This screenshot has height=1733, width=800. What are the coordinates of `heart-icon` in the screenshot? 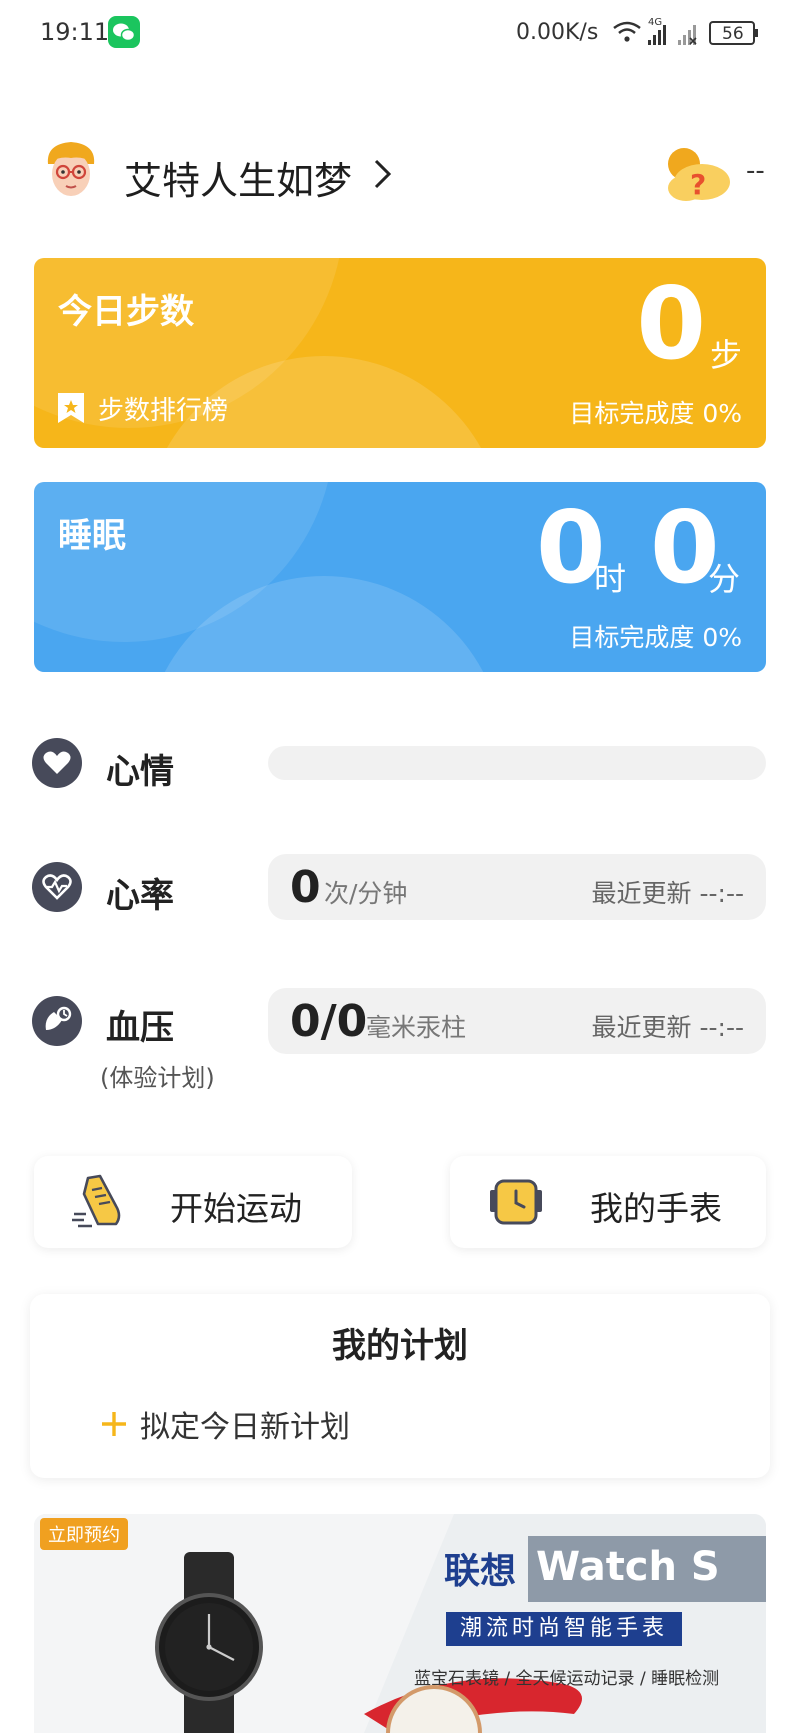 It's located at (57, 762).